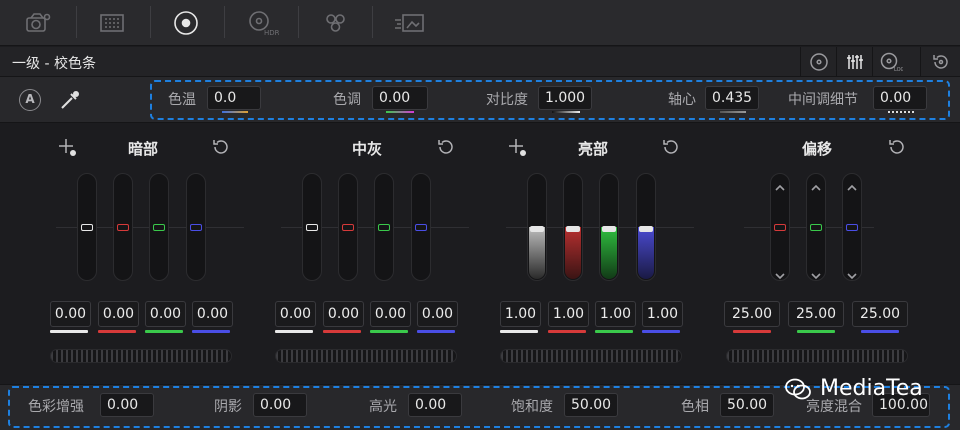 Image resolution: width=960 pixels, height=430 pixels. Describe the element at coordinates (852, 184) in the screenshot. I see `chevron-up-icon` at that location.